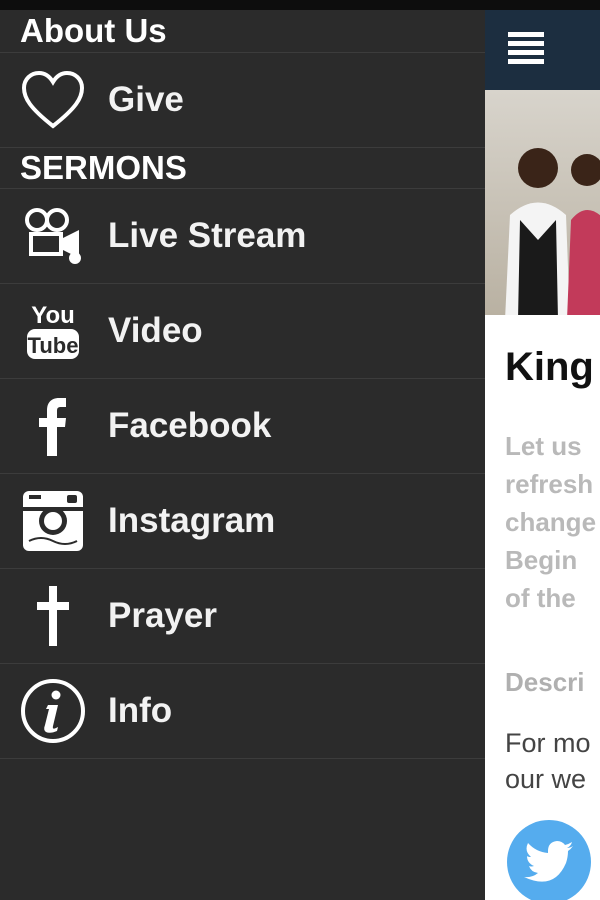  I want to click on intro-line: of the, so click(540, 598).